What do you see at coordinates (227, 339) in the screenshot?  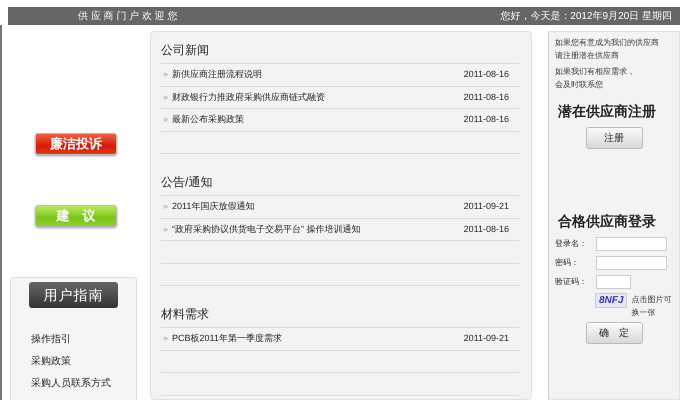 I see `news-link: PCB板2011年第一季度需求` at bounding box center [227, 339].